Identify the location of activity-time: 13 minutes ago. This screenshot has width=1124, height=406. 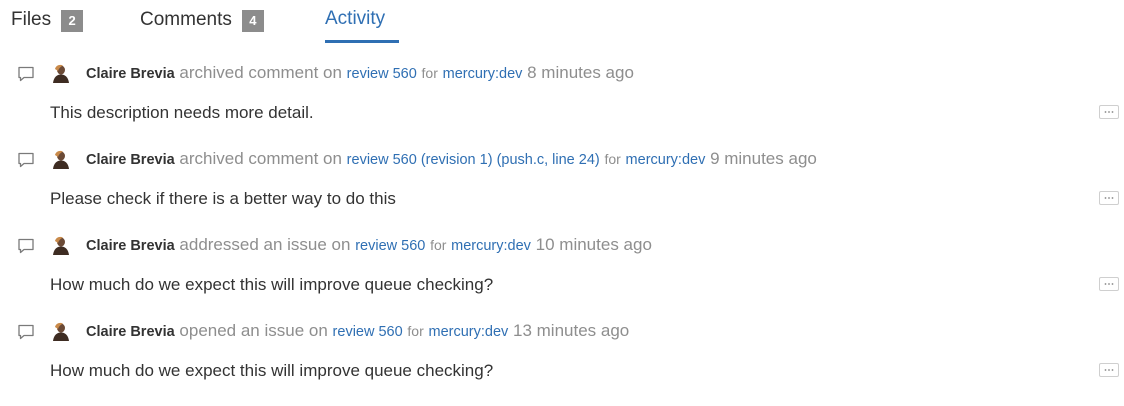
(571, 330).